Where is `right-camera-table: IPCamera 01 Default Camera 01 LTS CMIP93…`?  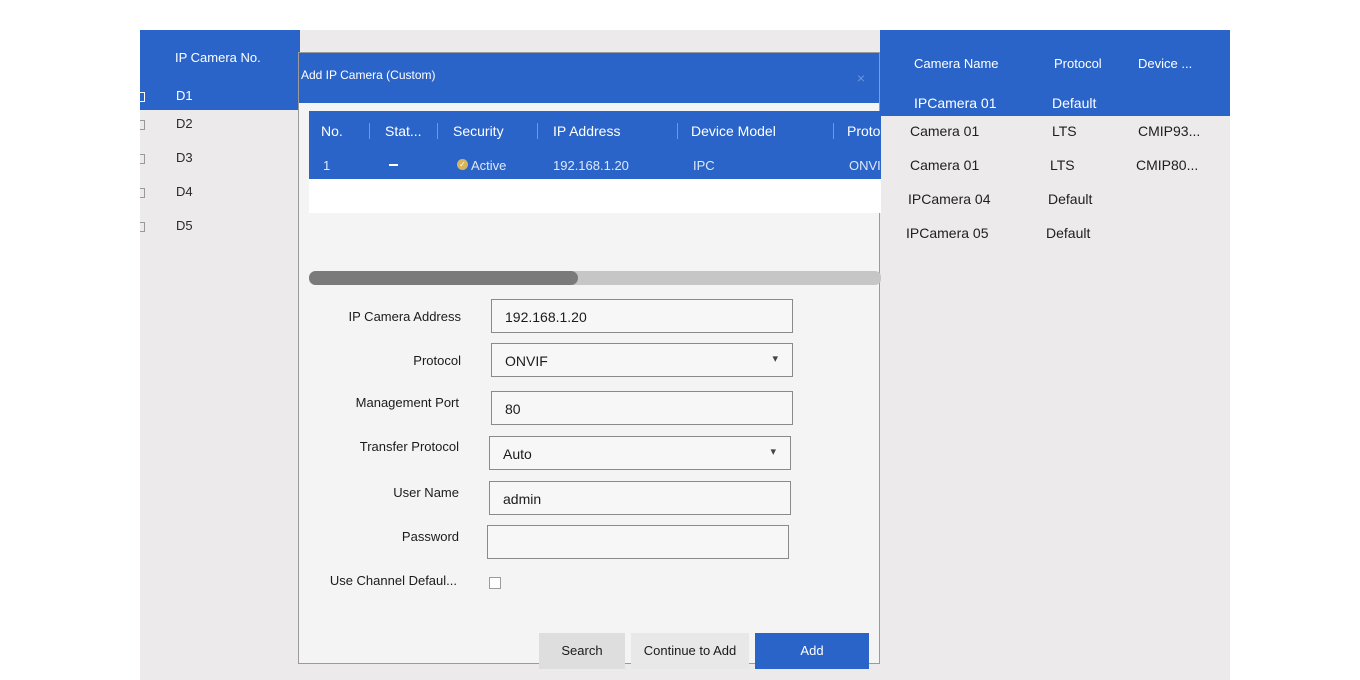 right-camera-table: IPCamera 01 Default Camera 01 LTS CMIP93… is located at coordinates (1055, 170).